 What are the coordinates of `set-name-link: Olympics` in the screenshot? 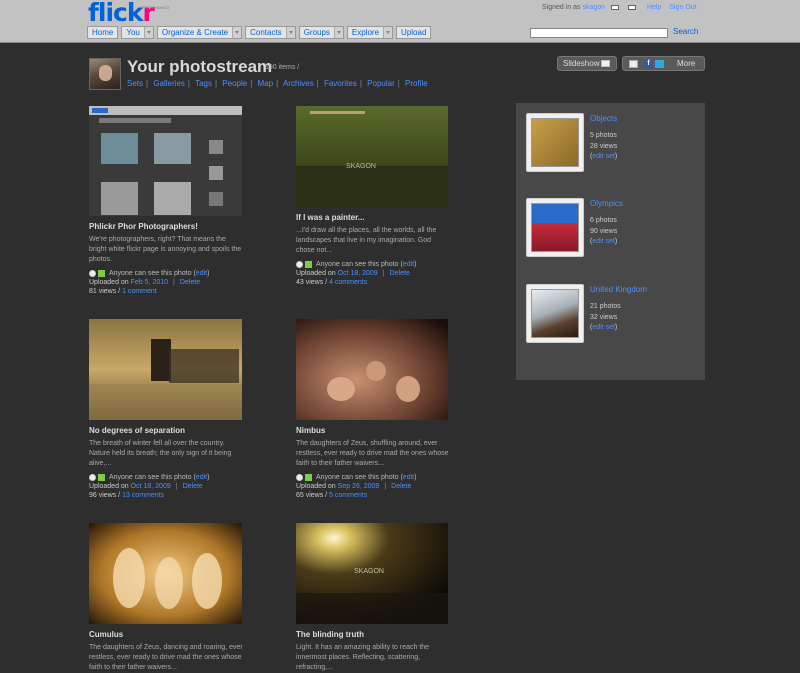 It's located at (606, 203).